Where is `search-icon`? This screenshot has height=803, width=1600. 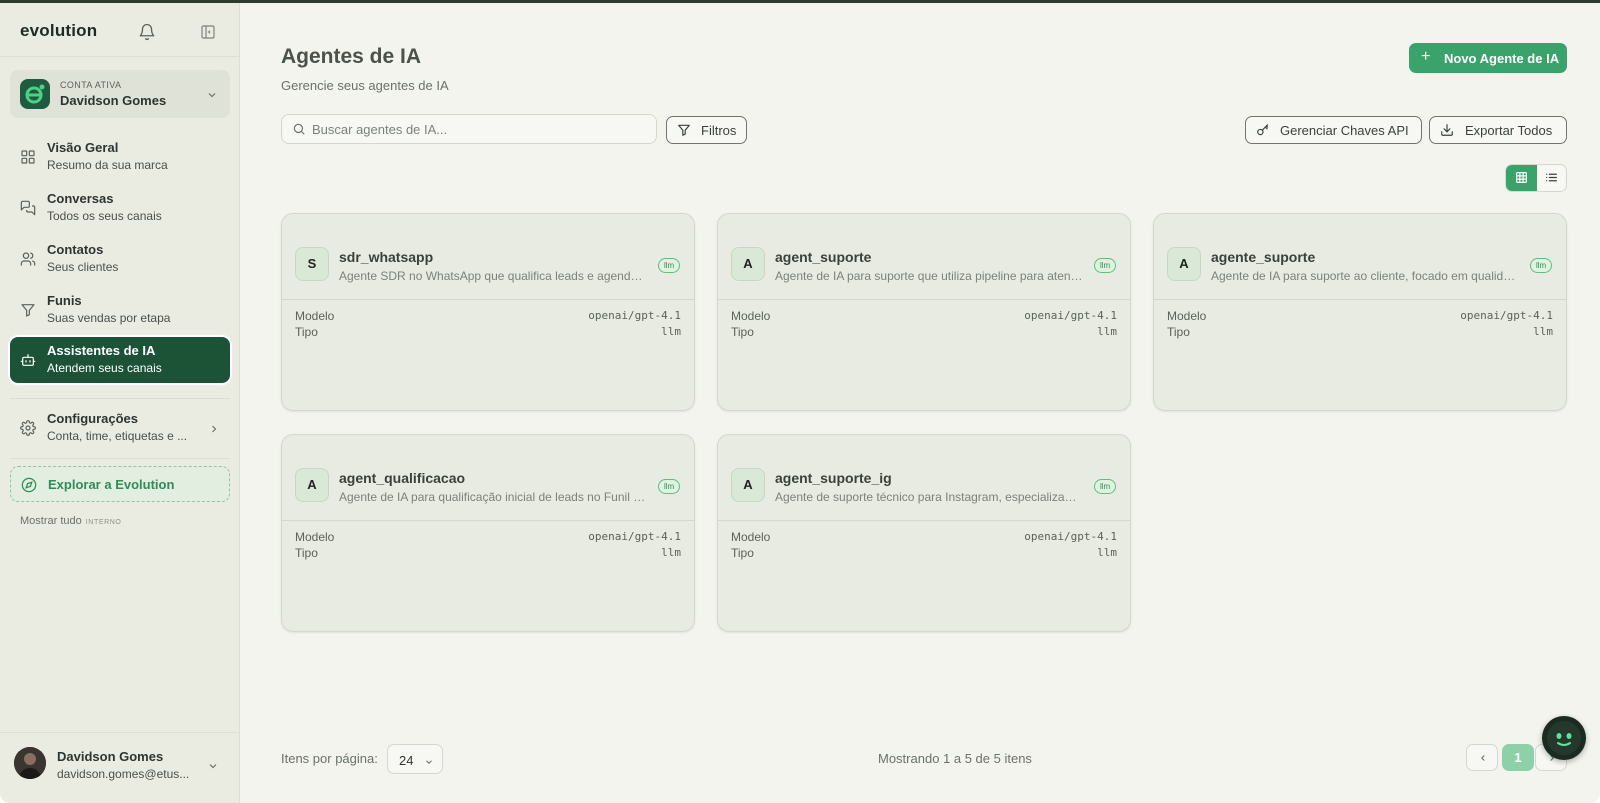
search-icon is located at coordinates (299, 129).